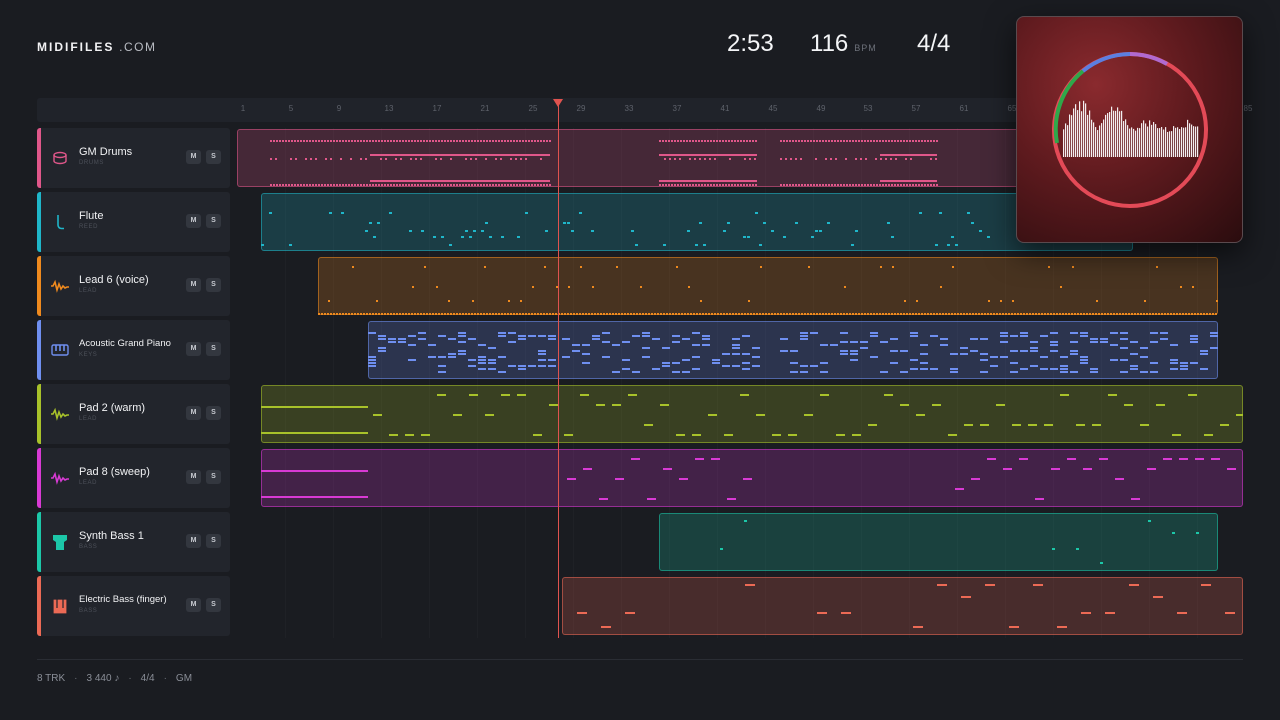  Describe the element at coordinates (133, 222) in the screenshot. I see `track-header-flute: Flute REED M S` at that location.